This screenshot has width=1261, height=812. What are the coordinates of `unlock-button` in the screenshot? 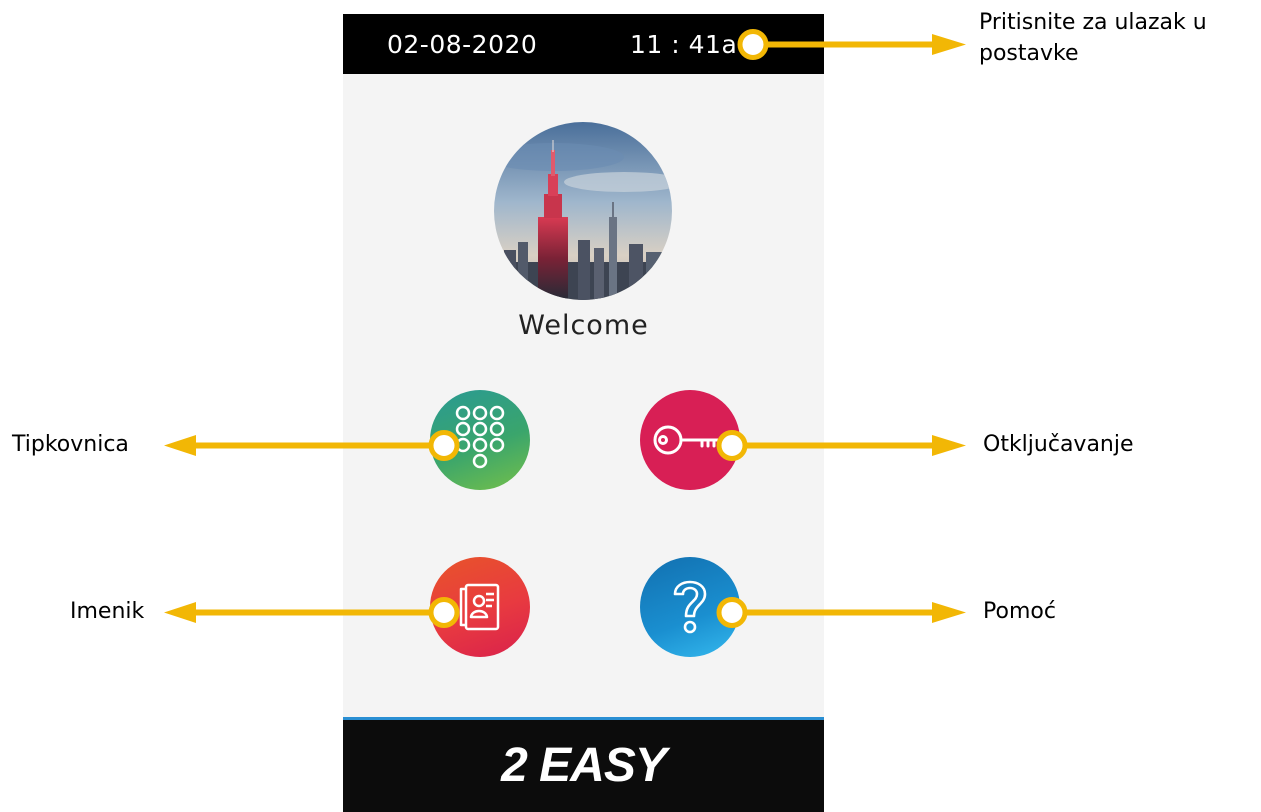 It's located at (690, 440).